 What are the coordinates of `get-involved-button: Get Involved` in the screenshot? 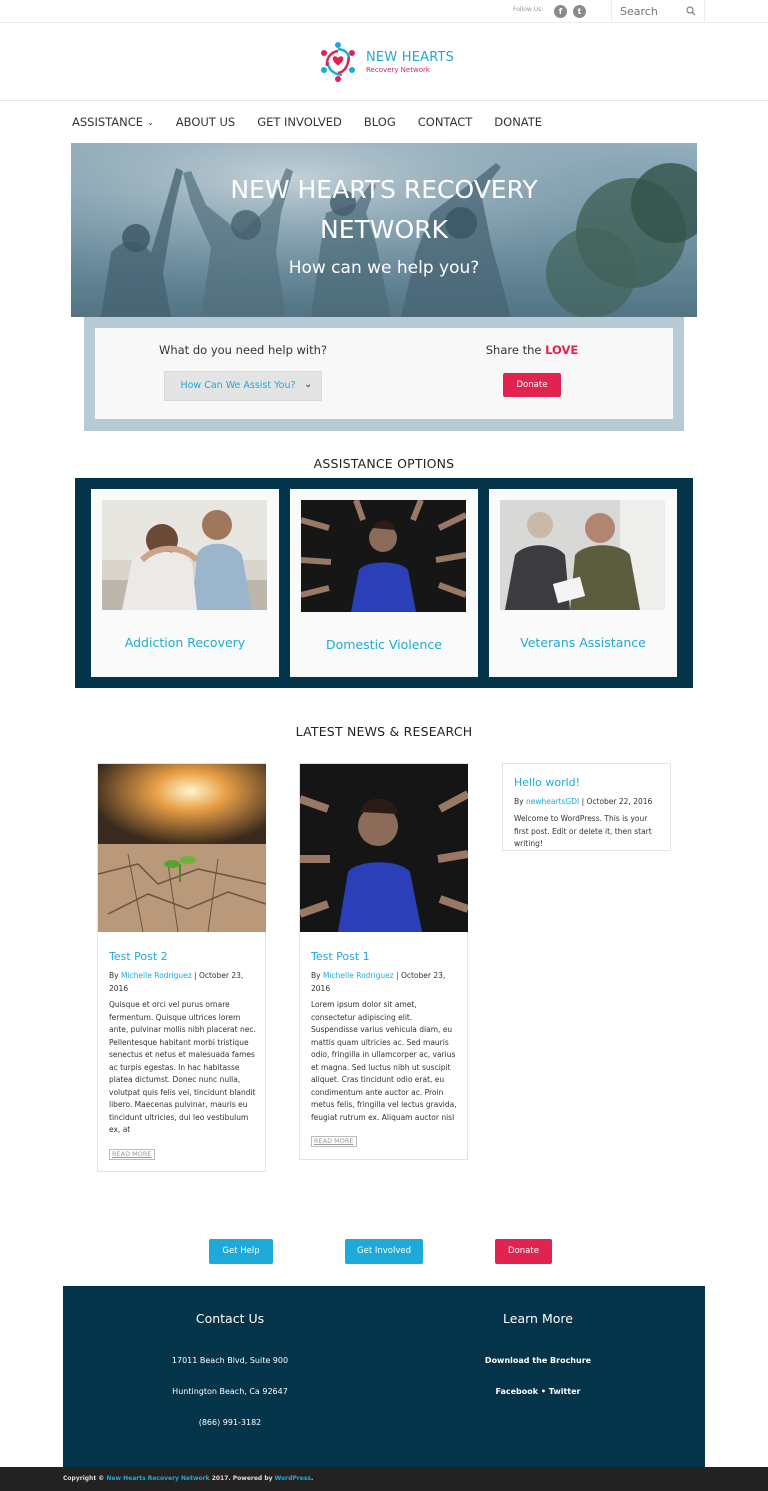 It's located at (384, 1251).